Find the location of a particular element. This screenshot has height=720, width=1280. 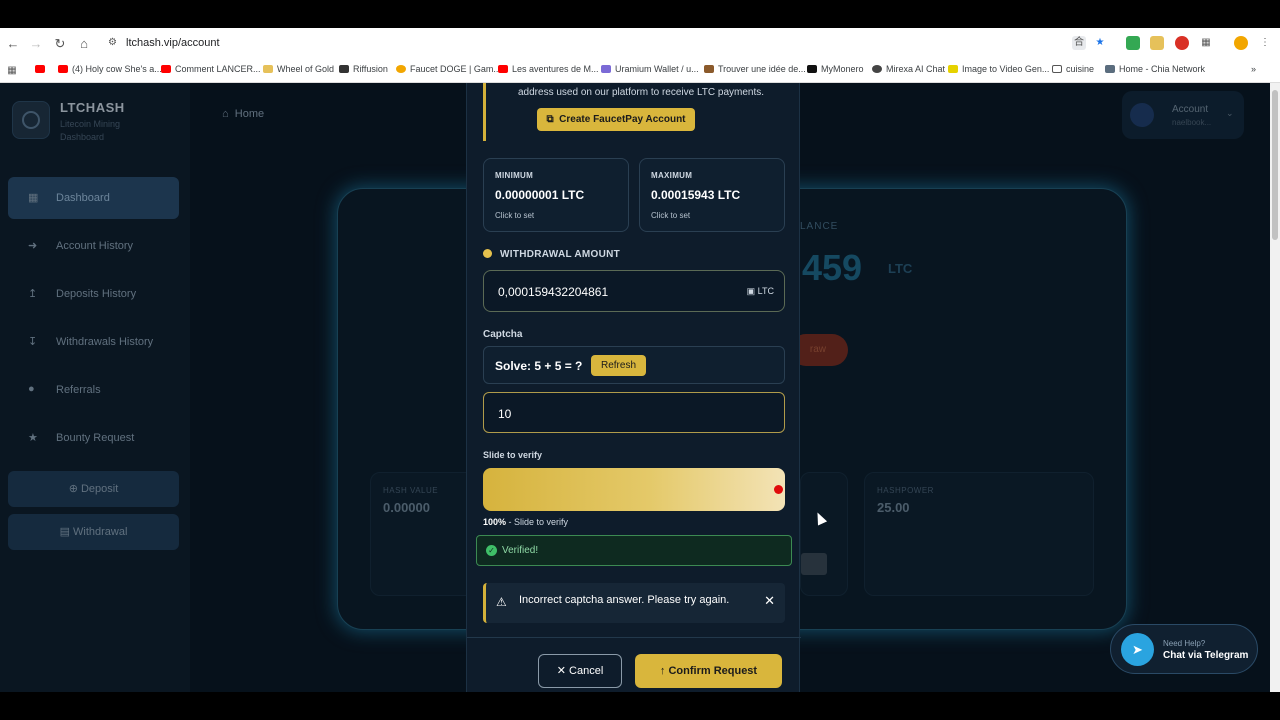

captcha-question-box: Solve: 5 + 5 = ? Refresh is located at coordinates (634, 365).